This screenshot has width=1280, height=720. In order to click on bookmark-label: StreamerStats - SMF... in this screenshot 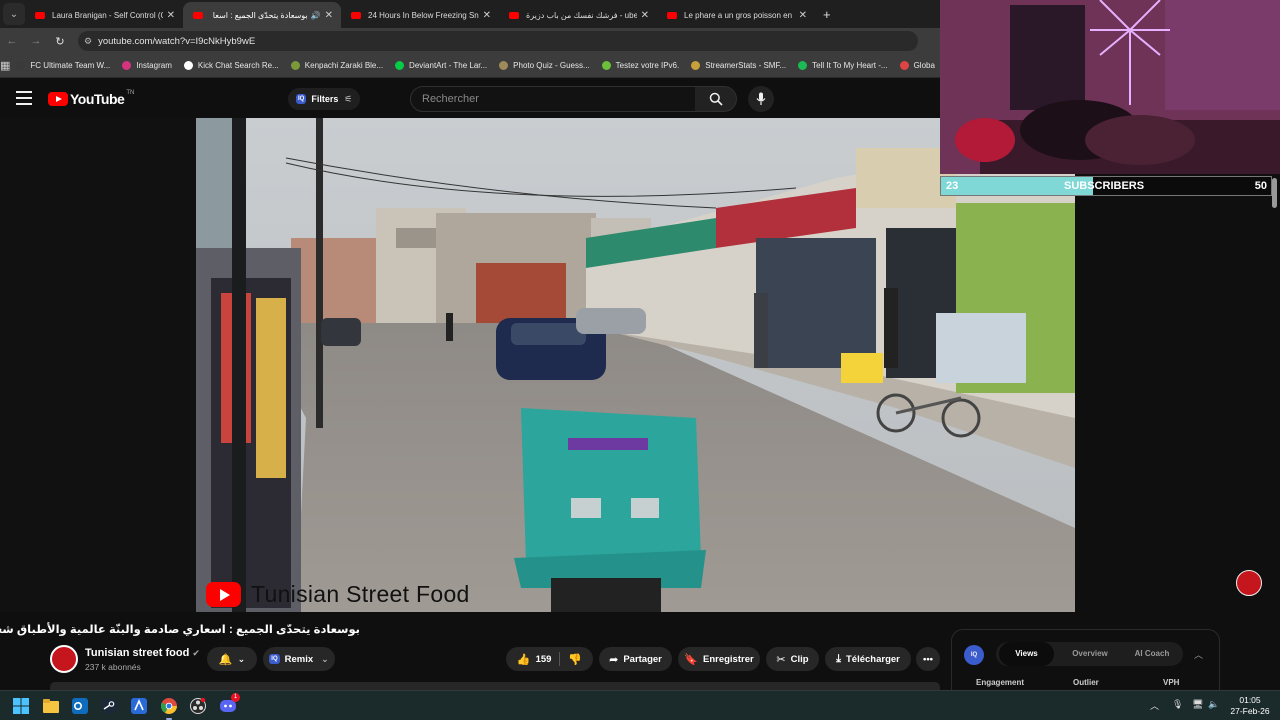, I will do `click(746, 65)`.